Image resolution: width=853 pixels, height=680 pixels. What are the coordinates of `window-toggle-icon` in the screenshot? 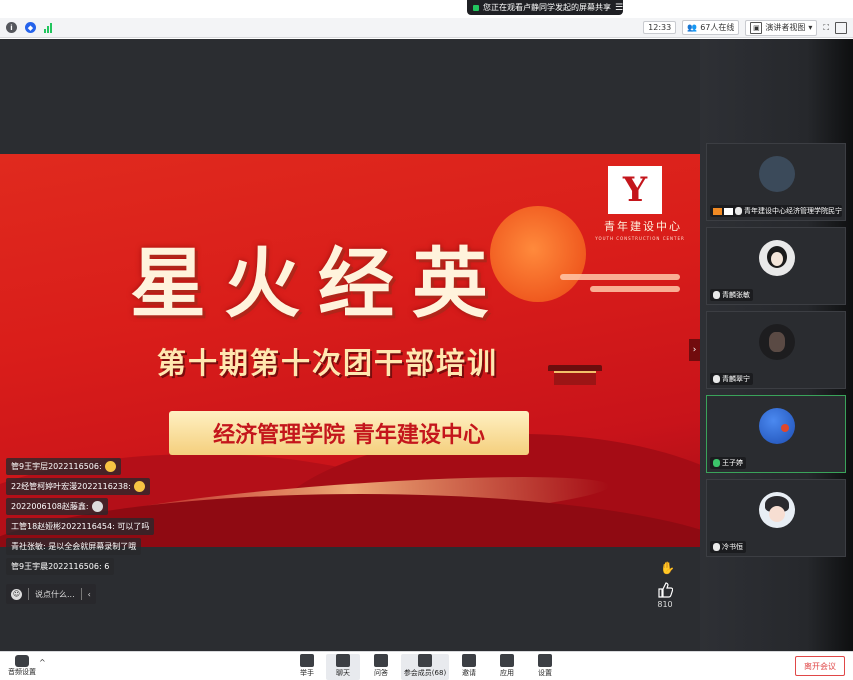 It's located at (841, 27).